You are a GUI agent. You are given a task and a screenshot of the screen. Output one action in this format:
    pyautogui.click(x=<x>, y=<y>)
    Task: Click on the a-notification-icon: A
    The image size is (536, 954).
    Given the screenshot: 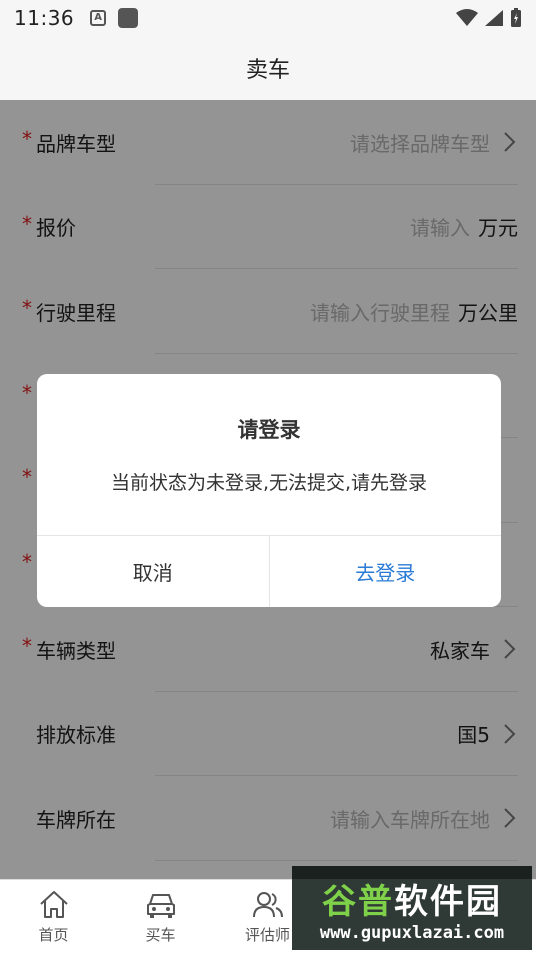 What is the action you would take?
    pyautogui.click(x=98, y=18)
    